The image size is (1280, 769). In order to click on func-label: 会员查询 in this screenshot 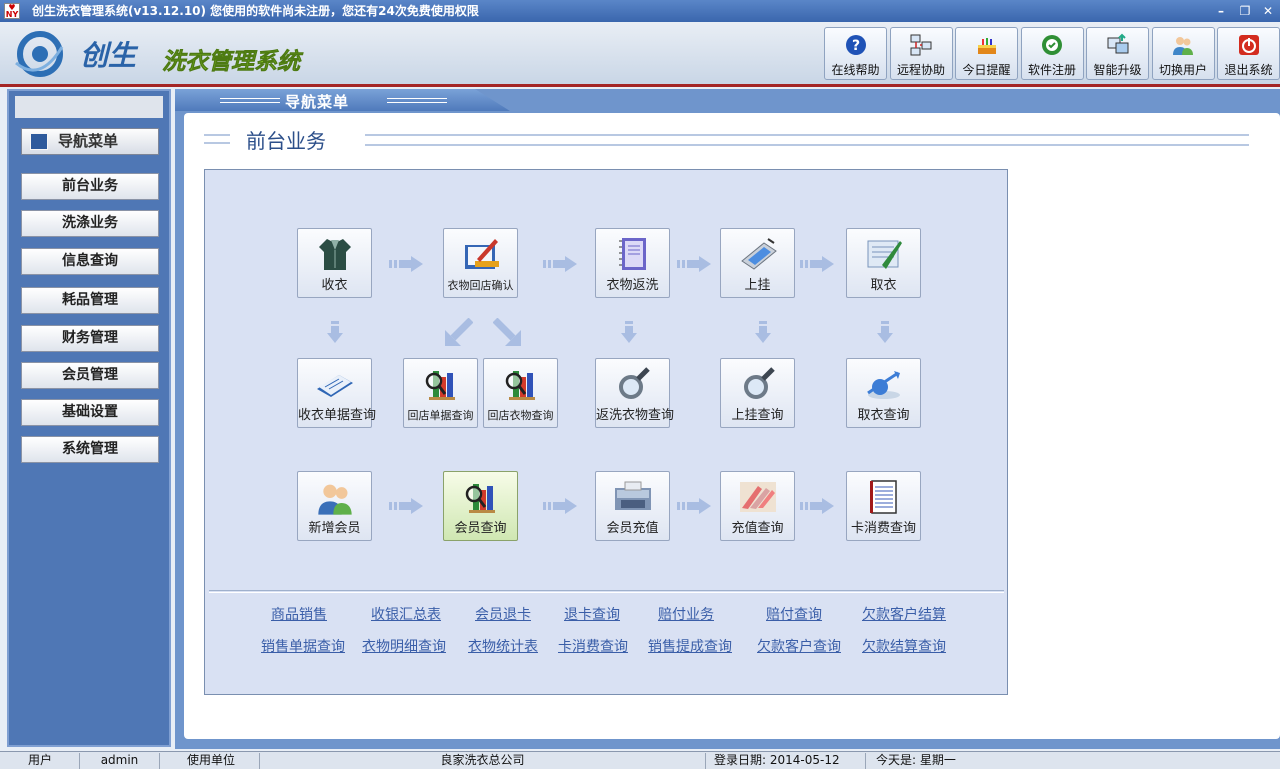, I will do `click(480, 528)`.